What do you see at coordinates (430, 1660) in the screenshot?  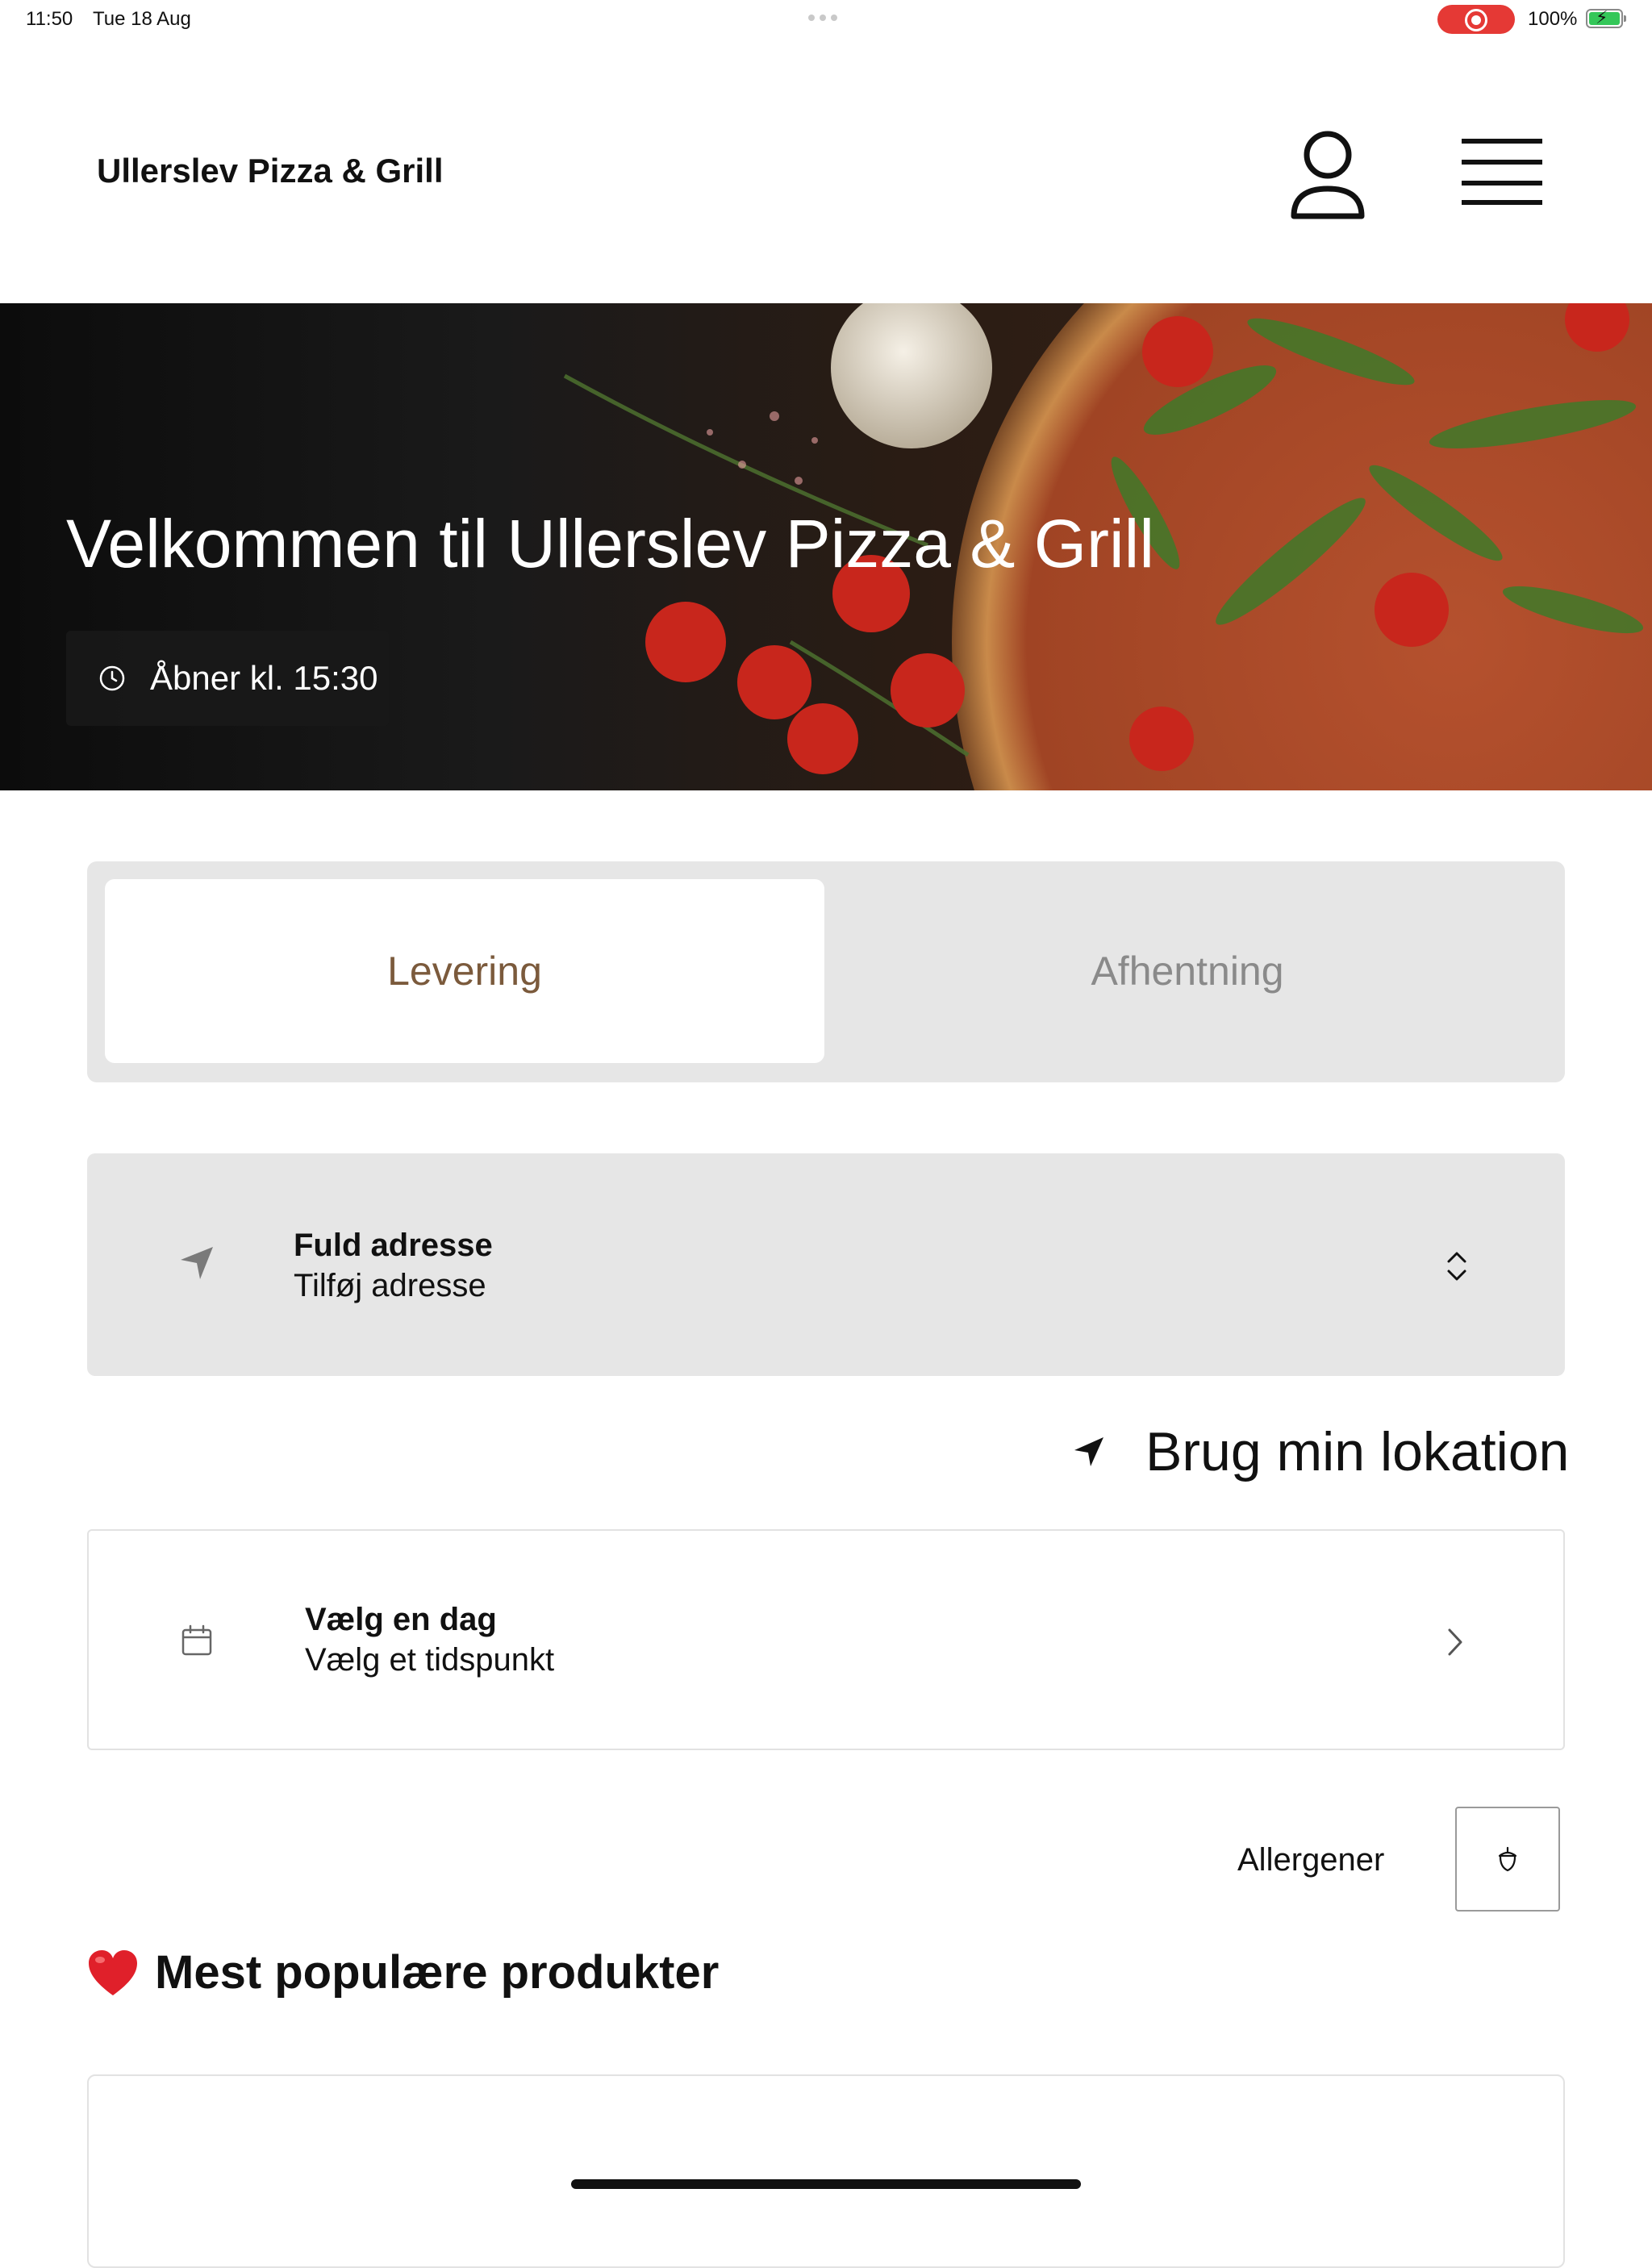 I see `date-picker-subtitle: Vælg et tidspunkt` at bounding box center [430, 1660].